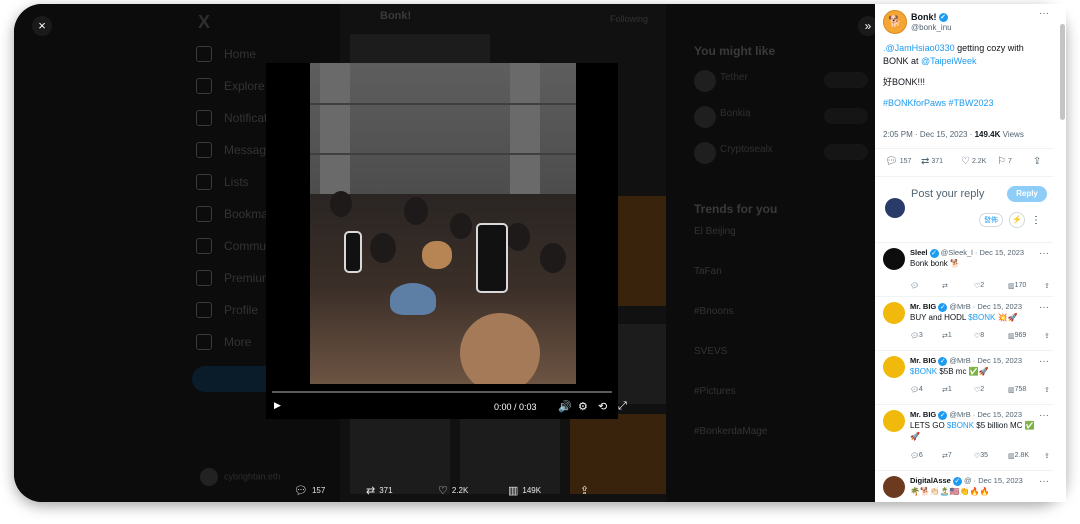  Describe the element at coordinates (437, 255) in the screenshot. I see `dog-image` at that location.